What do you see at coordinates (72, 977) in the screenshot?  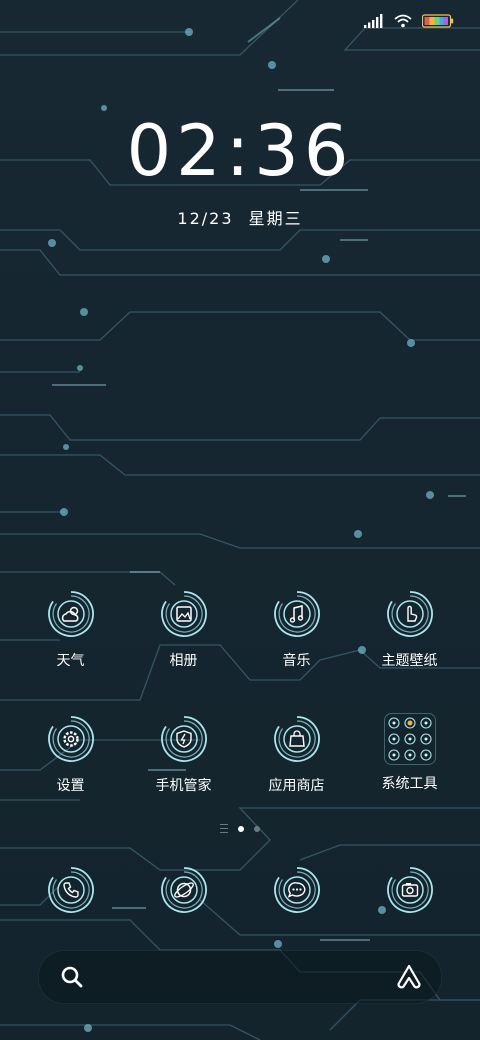 I see `search-icon` at bounding box center [72, 977].